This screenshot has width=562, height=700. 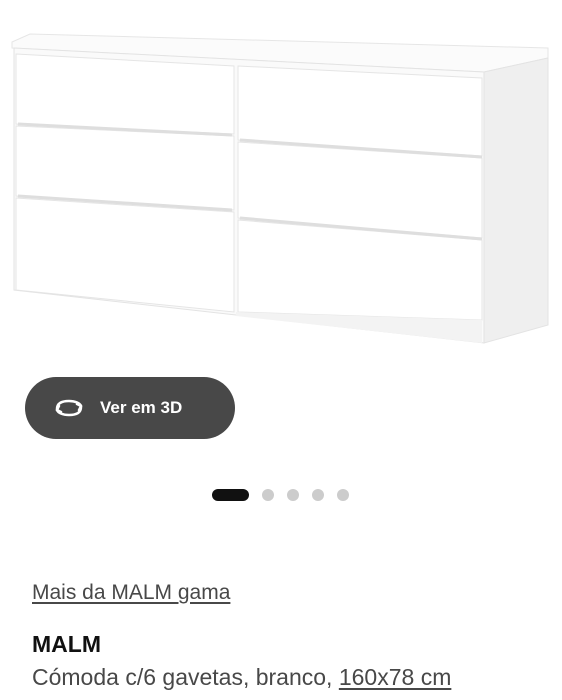 I want to click on view-in-3d-button: Ver em 3D, so click(x=130, y=408).